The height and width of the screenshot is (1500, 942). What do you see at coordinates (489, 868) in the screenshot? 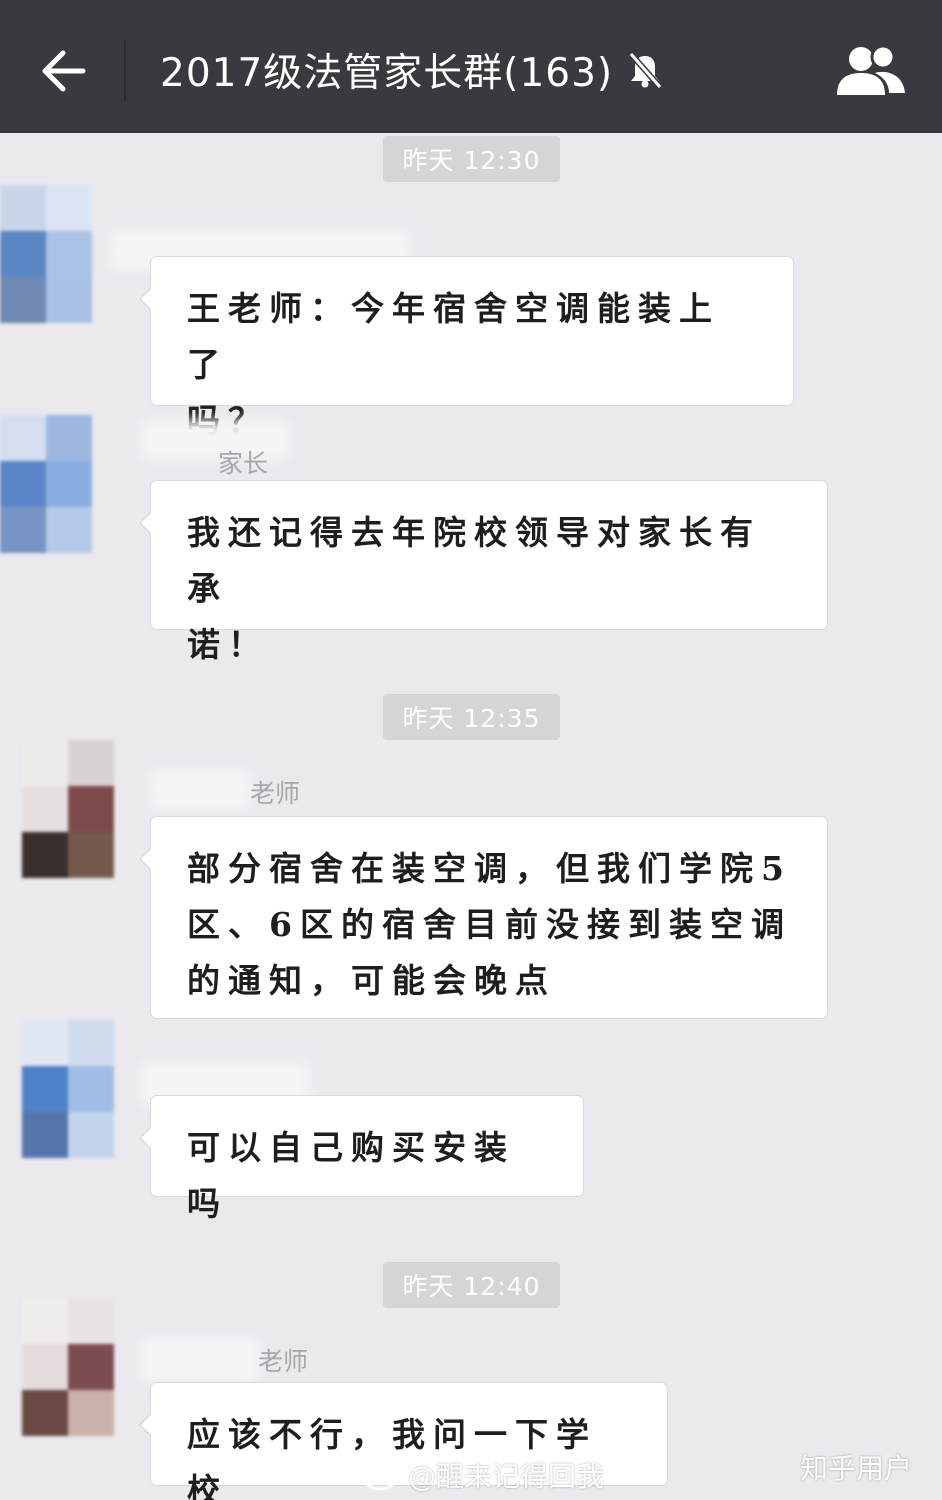
I see `message-text: 部分宿舍在装空调，但我们学院5` at bounding box center [489, 868].